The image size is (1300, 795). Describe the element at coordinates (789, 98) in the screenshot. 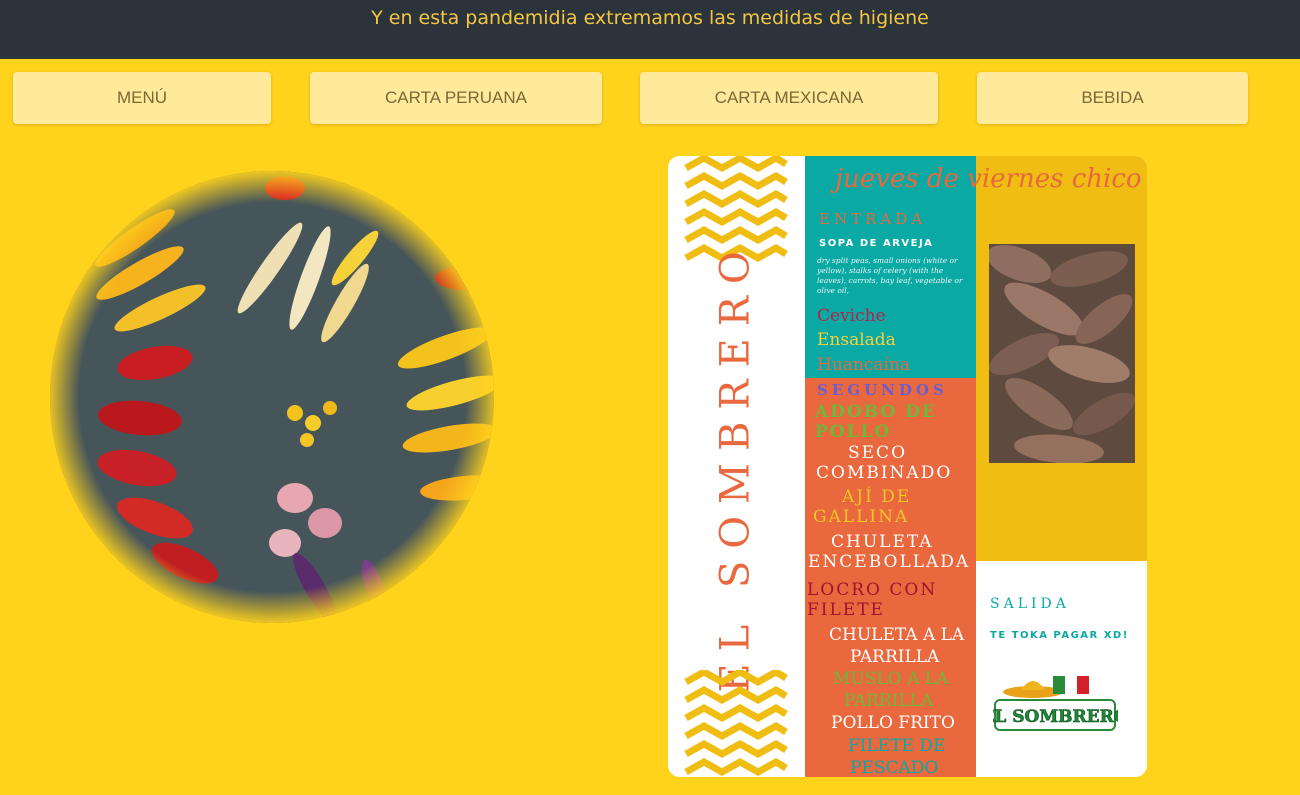

I see `nav-button-carta-mexicana: CARTA MEXICANA` at that location.